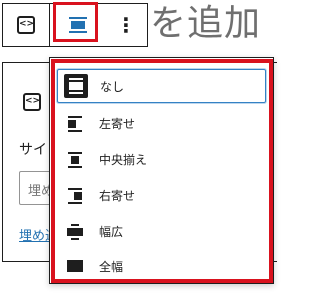  Describe the element at coordinates (49, 25) in the screenshot. I see `toolbar-divider` at that location.